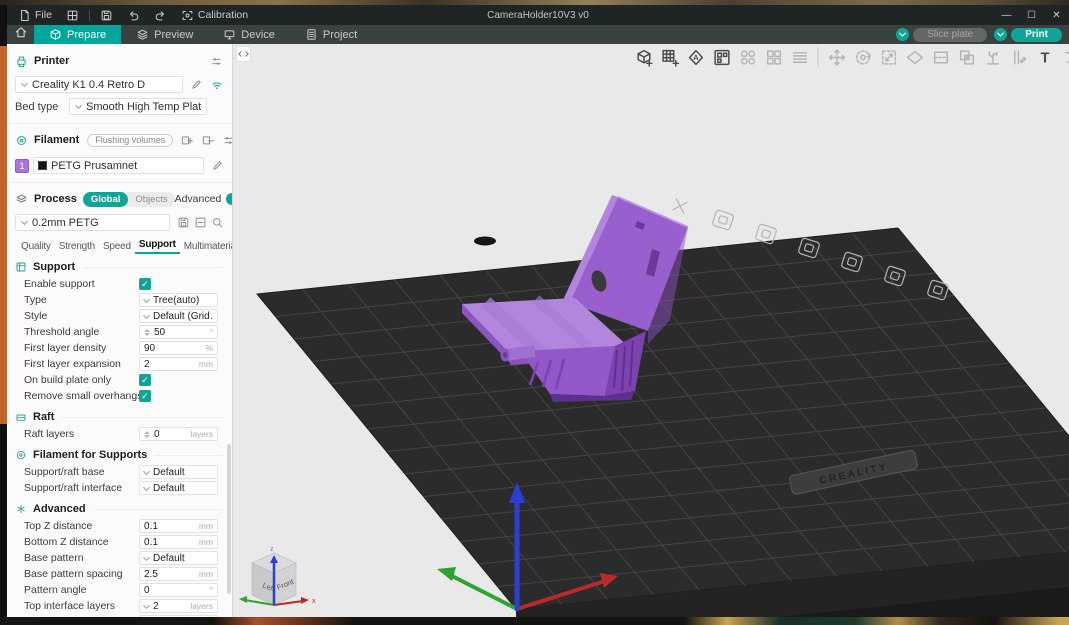 Image resolution: width=1069 pixels, height=625 pixels. What do you see at coordinates (196, 84) in the screenshot?
I see `edit-printer-icon` at bounding box center [196, 84].